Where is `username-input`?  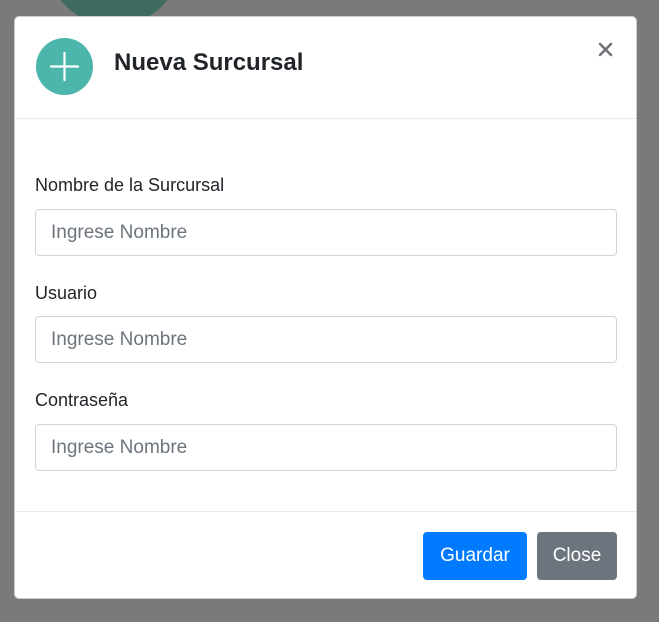 username-input is located at coordinates (326, 339).